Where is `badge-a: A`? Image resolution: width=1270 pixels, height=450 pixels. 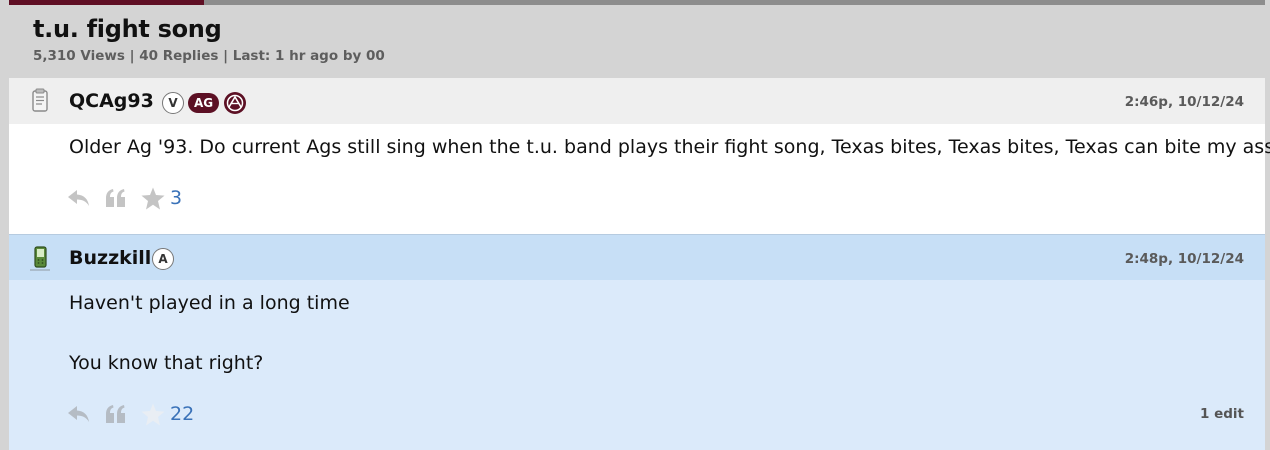 badge-a: A is located at coordinates (163, 259).